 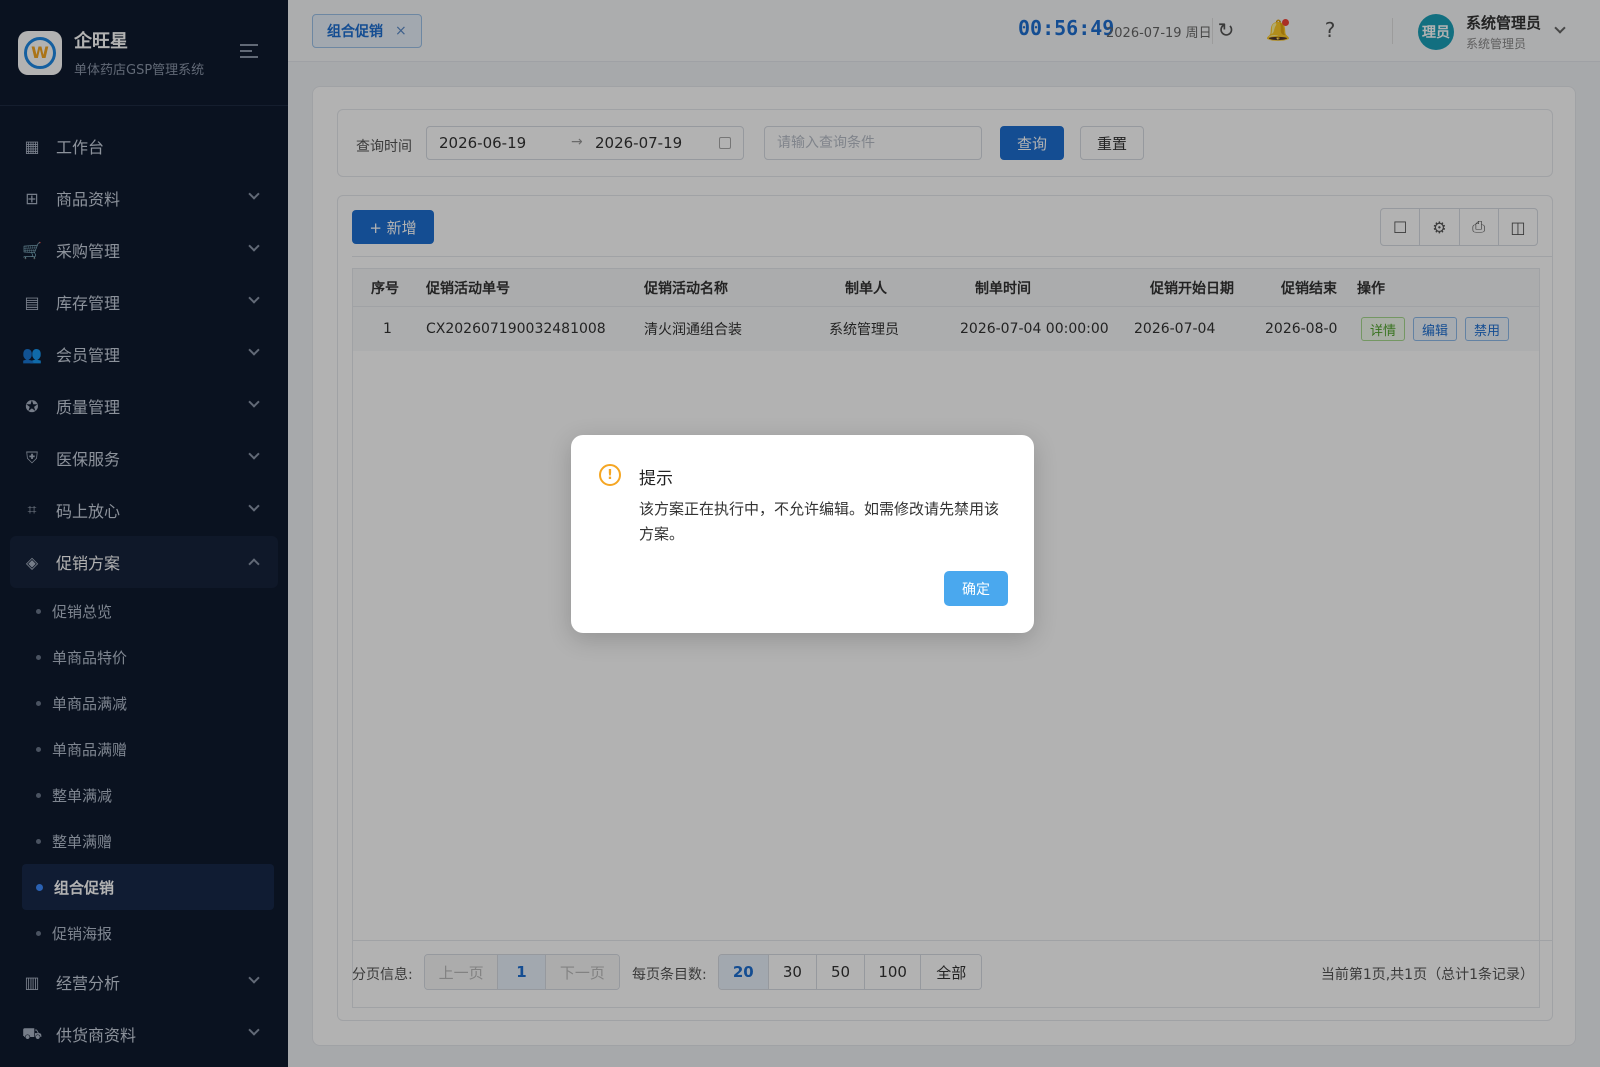 I want to click on alert-dialog: ! 提示 该方案正在执行中，不允许编辑。如需修改请先禁用该方案。 确定, so click(x=802, y=534).